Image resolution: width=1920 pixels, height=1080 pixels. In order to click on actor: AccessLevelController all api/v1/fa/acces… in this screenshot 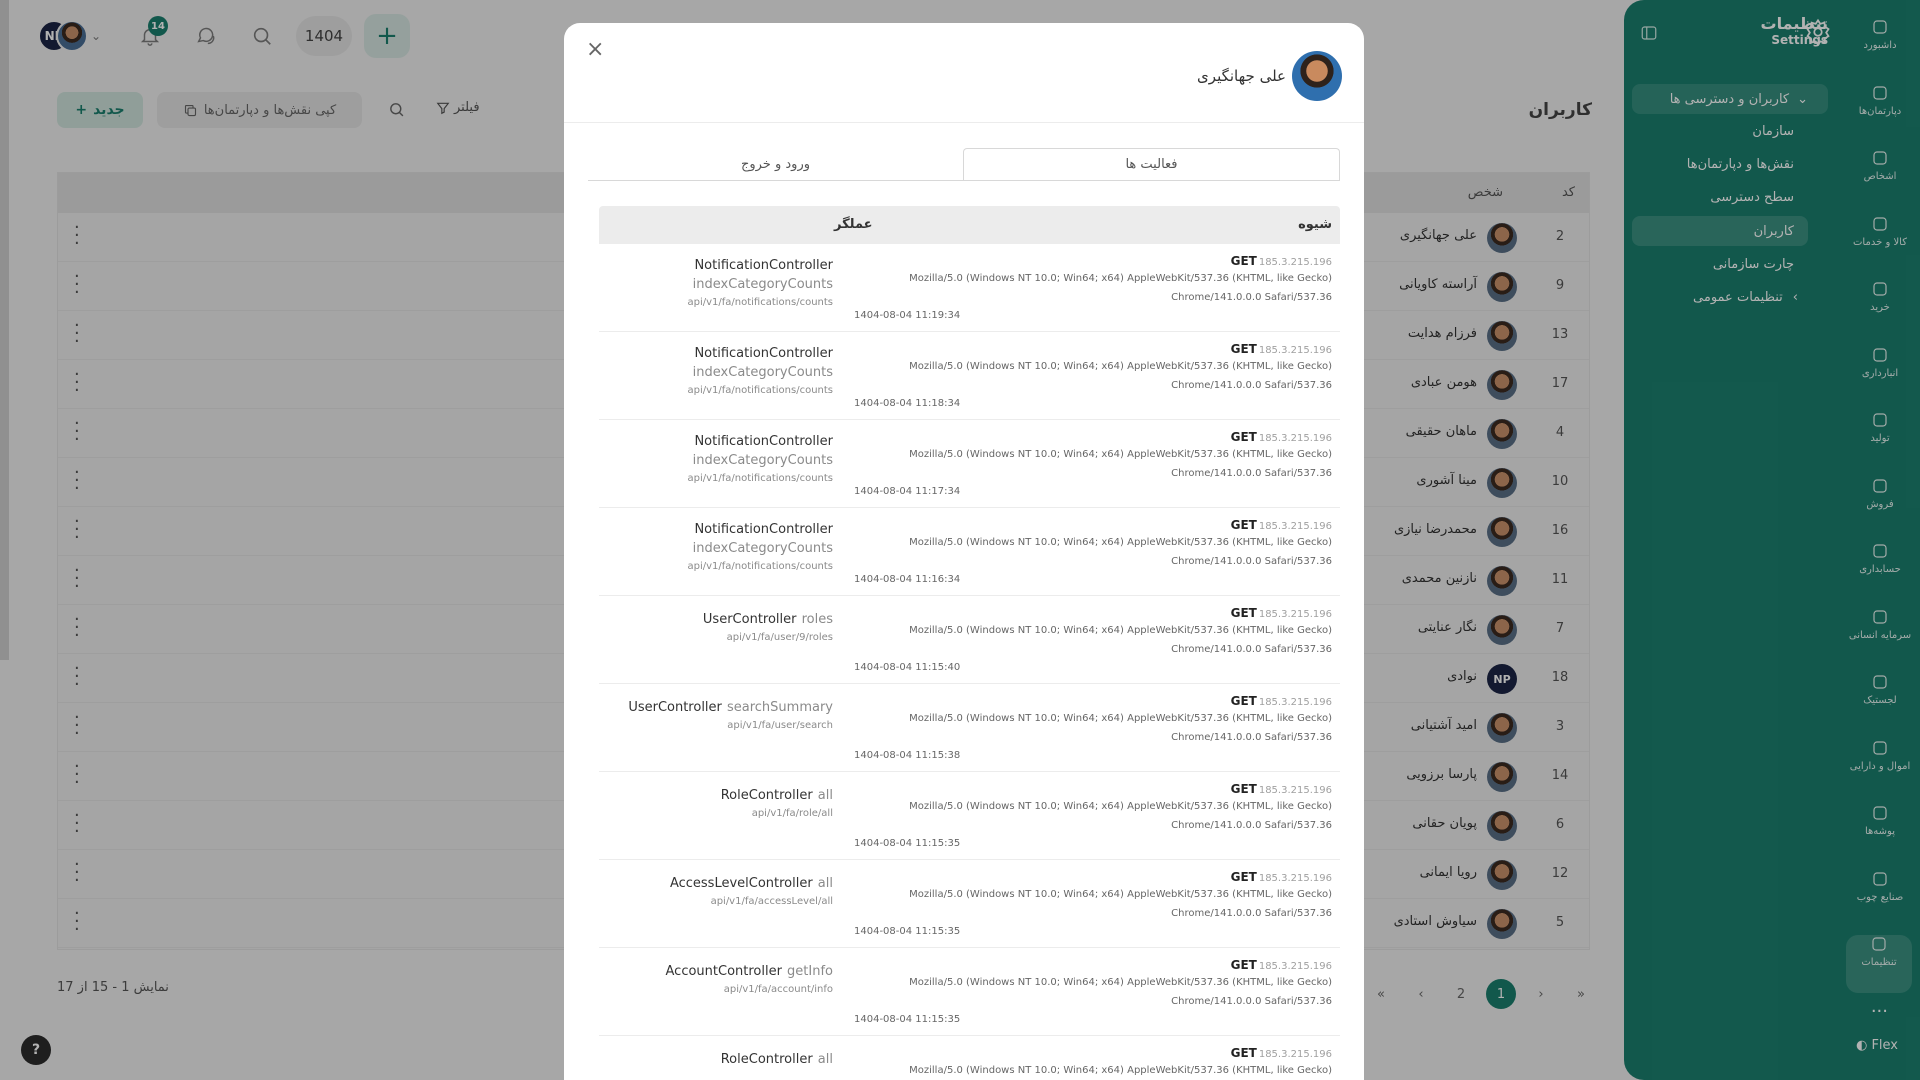, I will do `click(701, 889)`.